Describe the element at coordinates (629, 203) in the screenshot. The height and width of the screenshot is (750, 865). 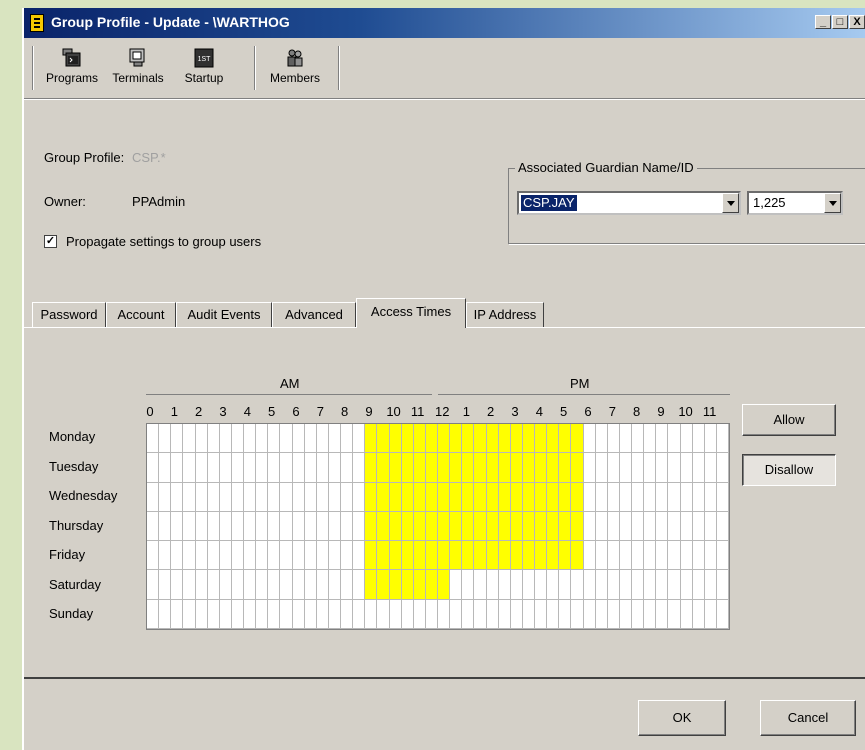
I see `guardian-name-combo: CSP.JAY` at that location.